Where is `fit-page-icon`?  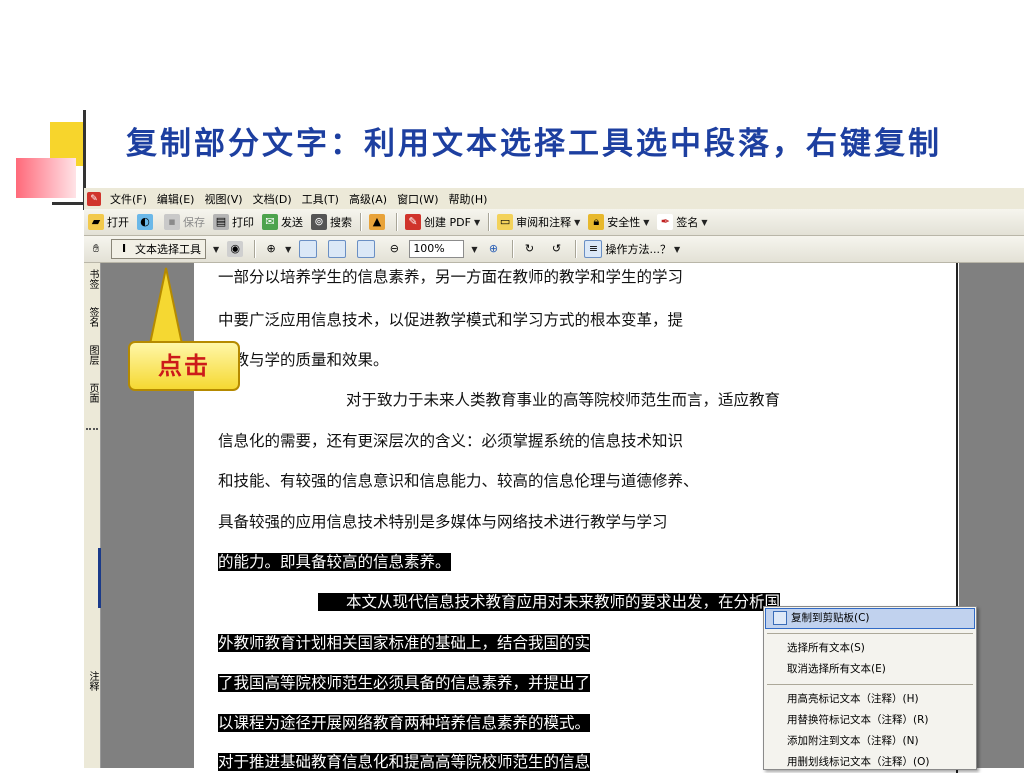 fit-page-icon is located at coordinates (337, 249).